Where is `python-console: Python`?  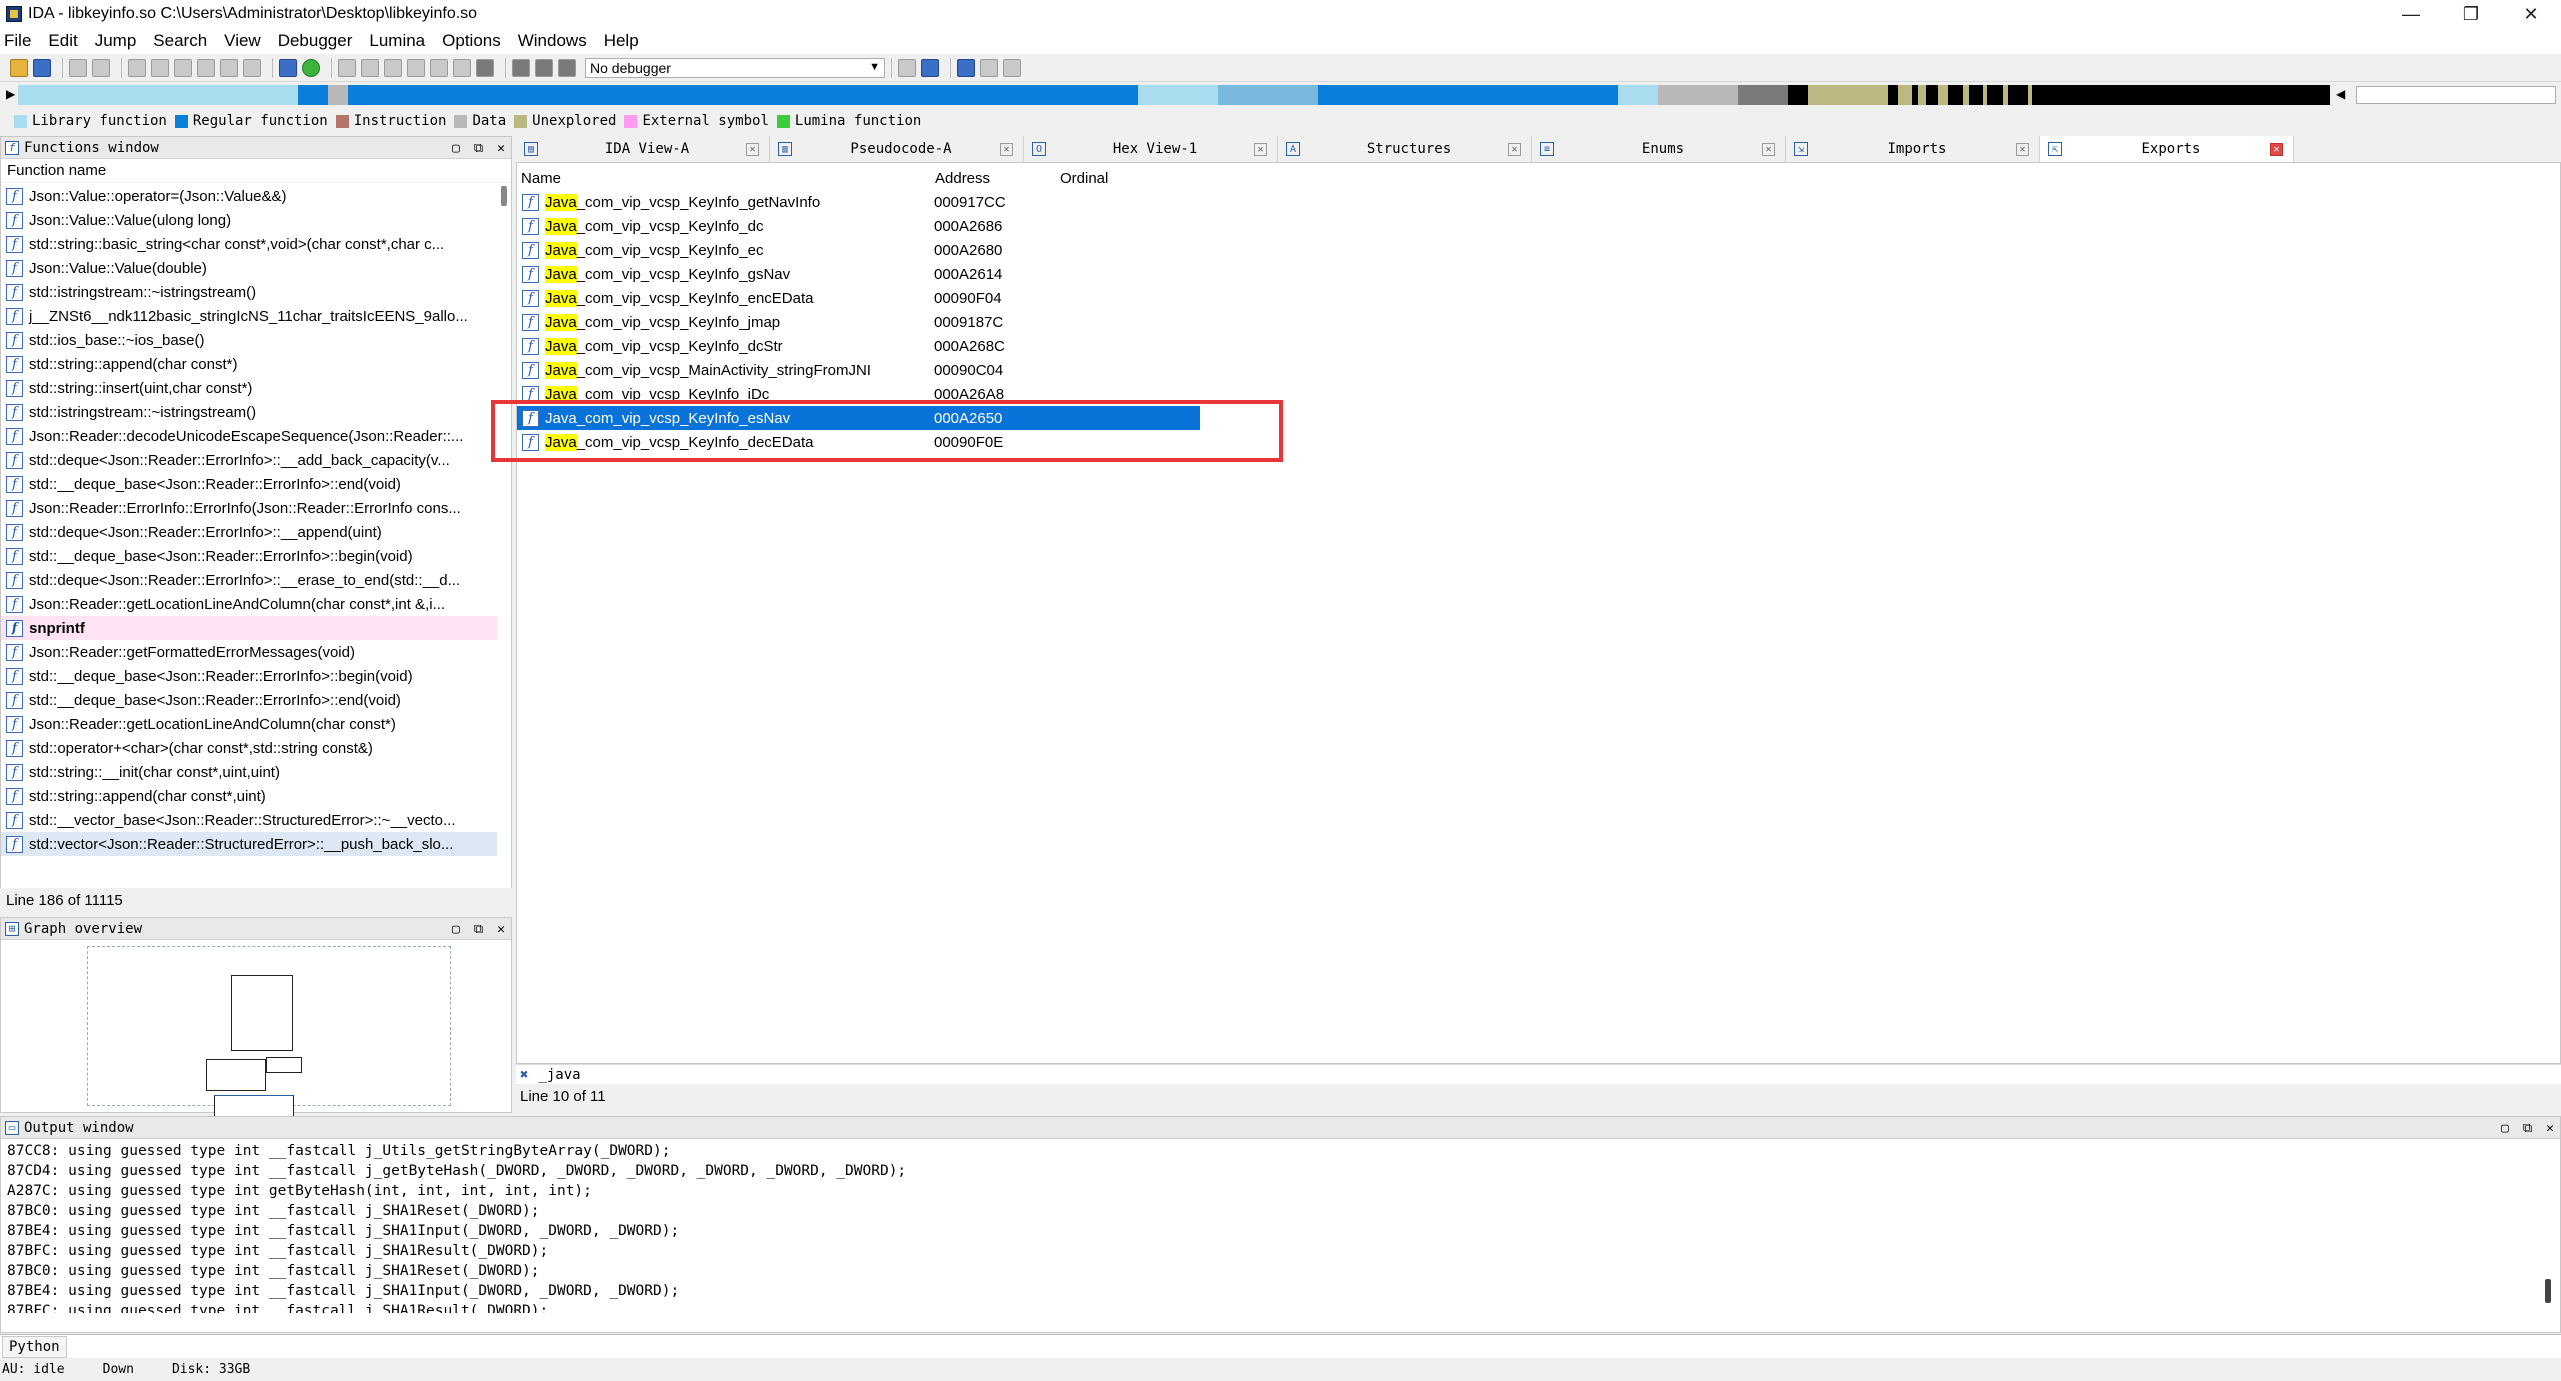
python-console: Python is located at coordinates (1280, 1346).